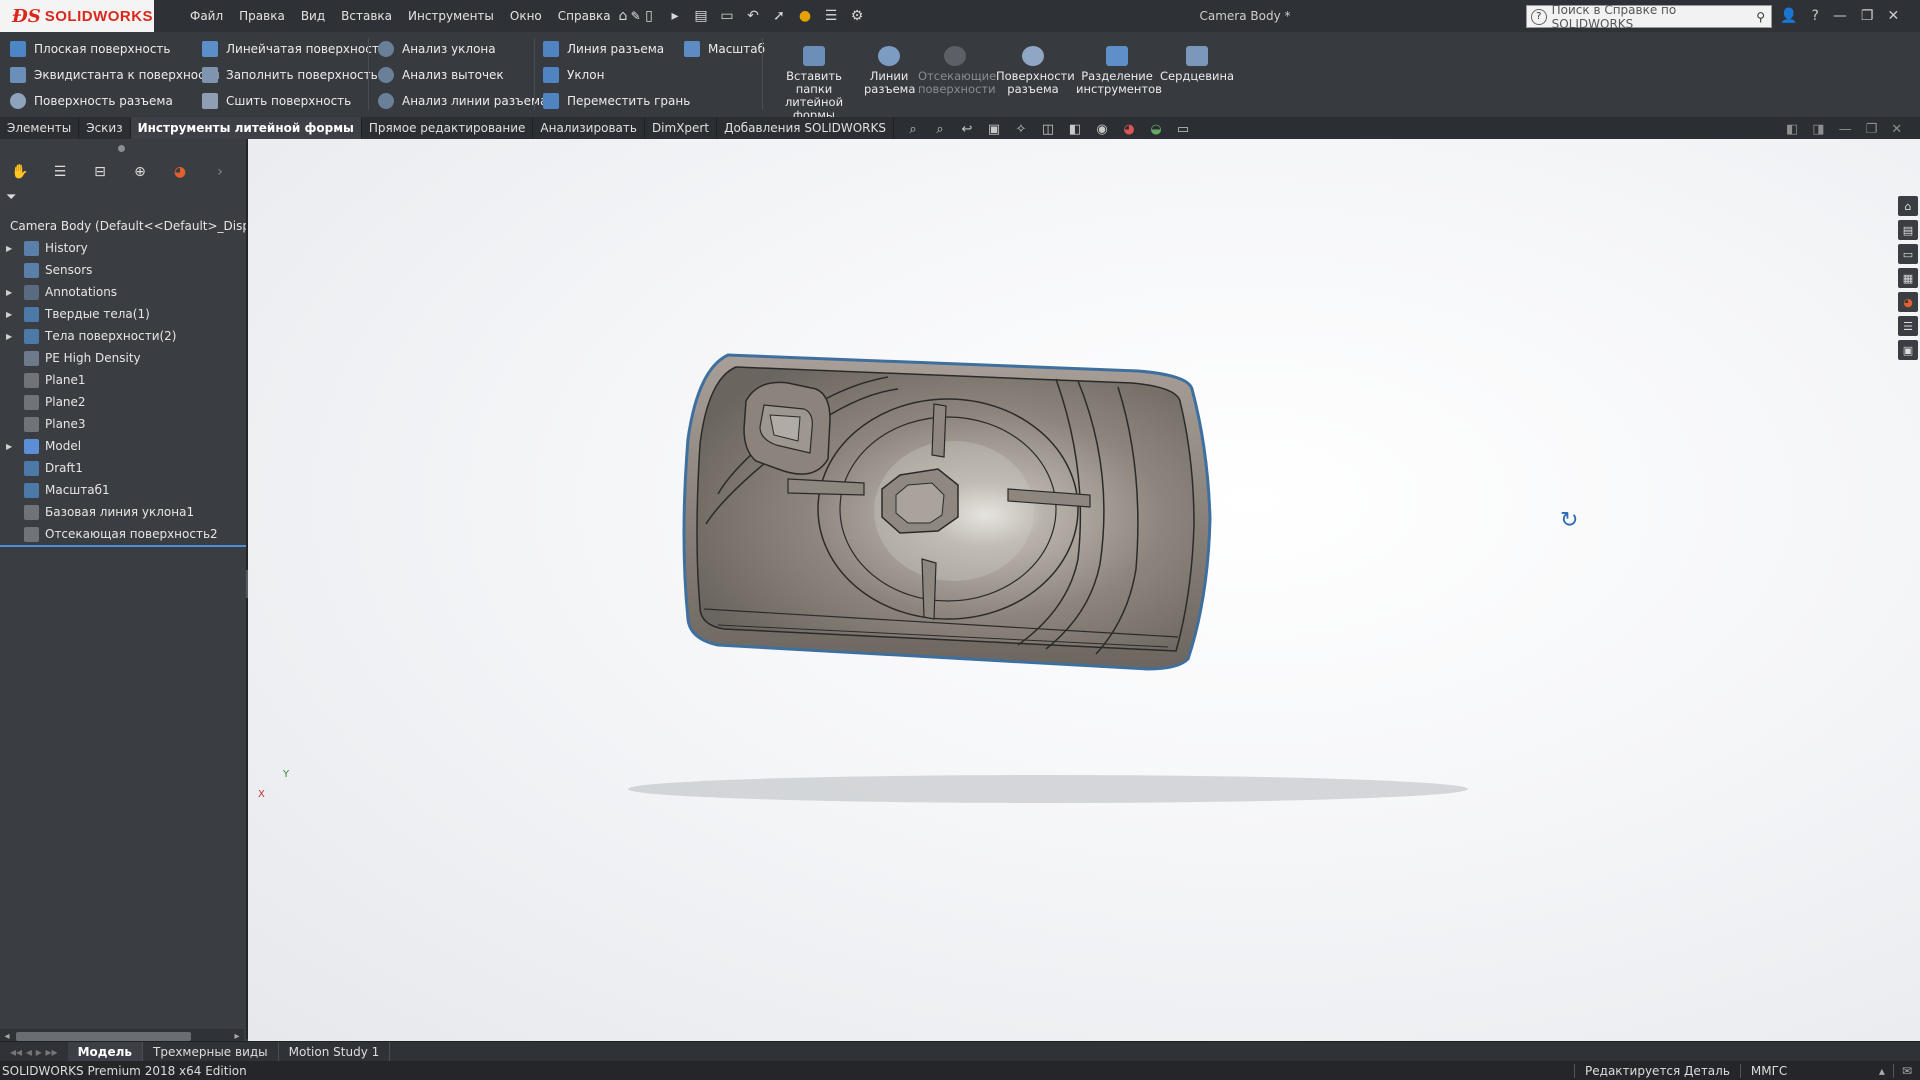  Describe the element at coordinates (437, 49) in the screenshot. I see `draft-analysis-button: Анализ уклона` at that location.